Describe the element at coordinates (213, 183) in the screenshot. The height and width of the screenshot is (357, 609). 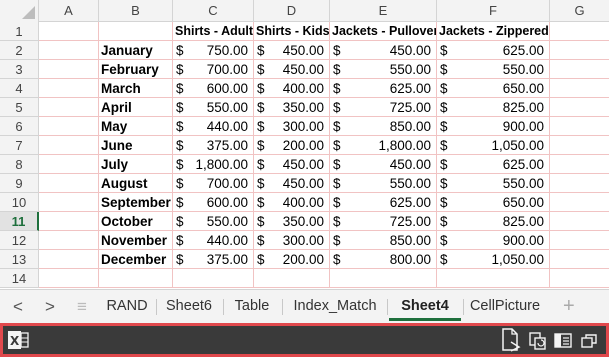
I see `value-cell: $700.00` at that location.